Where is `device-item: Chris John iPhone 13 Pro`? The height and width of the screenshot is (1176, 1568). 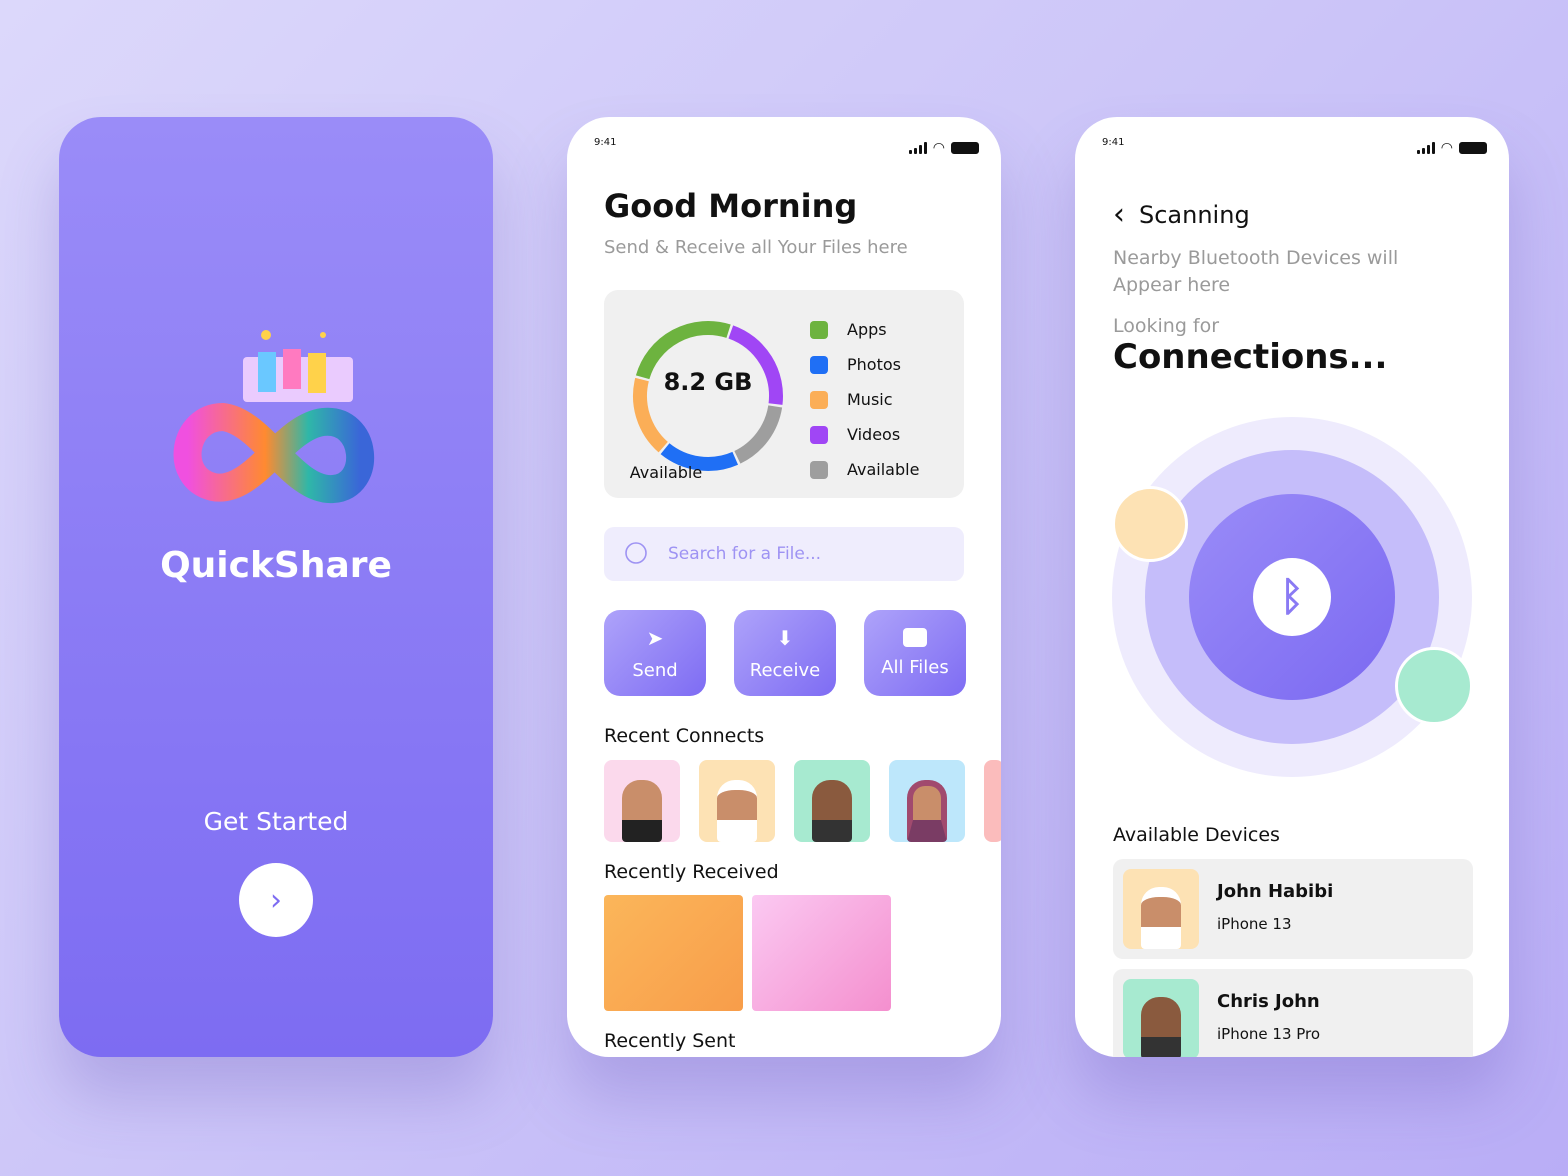
device-item: Chris John iPhone 13 Pro is located at coordinates (1293, 1013).